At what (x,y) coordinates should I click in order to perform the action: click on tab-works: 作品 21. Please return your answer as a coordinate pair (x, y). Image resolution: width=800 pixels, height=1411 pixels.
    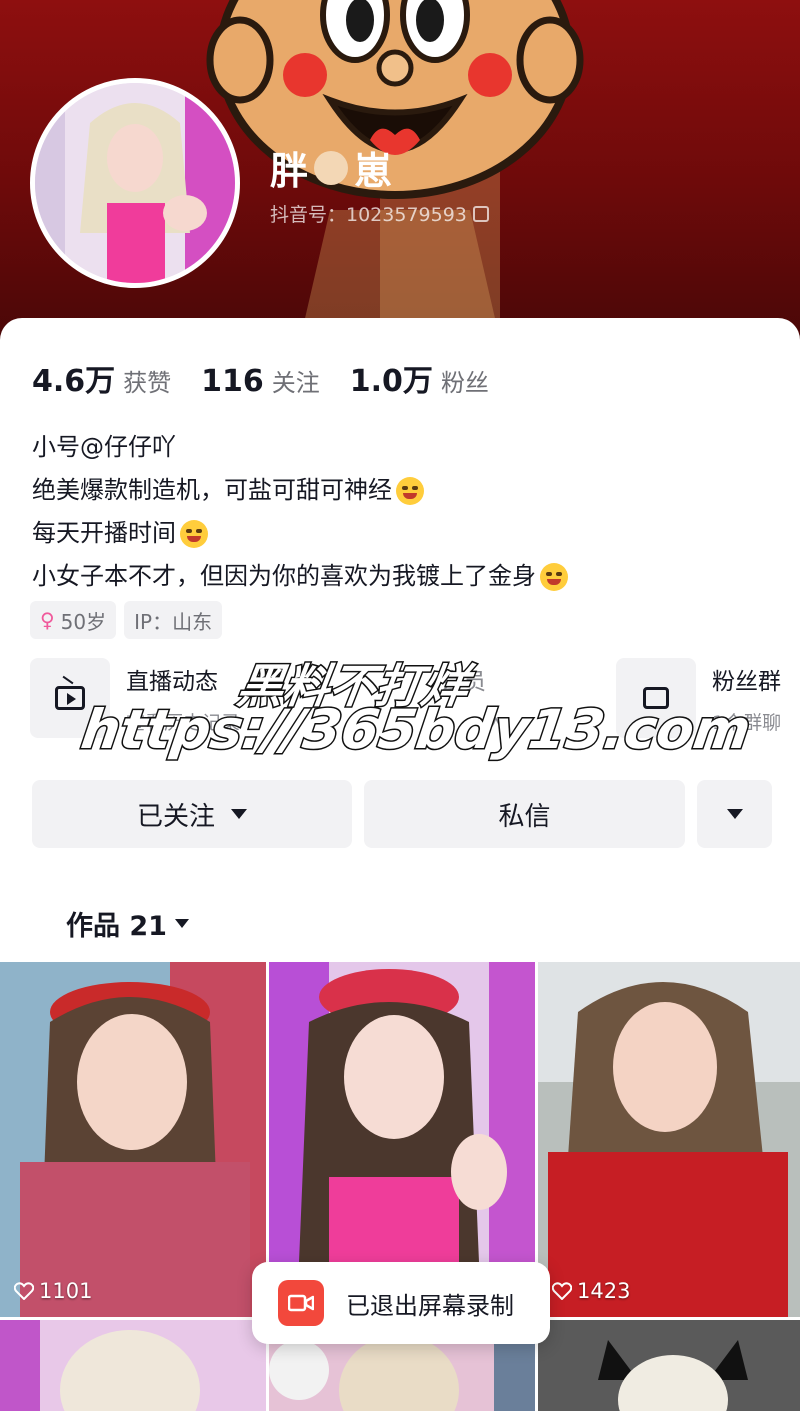
    Looking at the image, I should click on (127, 923).